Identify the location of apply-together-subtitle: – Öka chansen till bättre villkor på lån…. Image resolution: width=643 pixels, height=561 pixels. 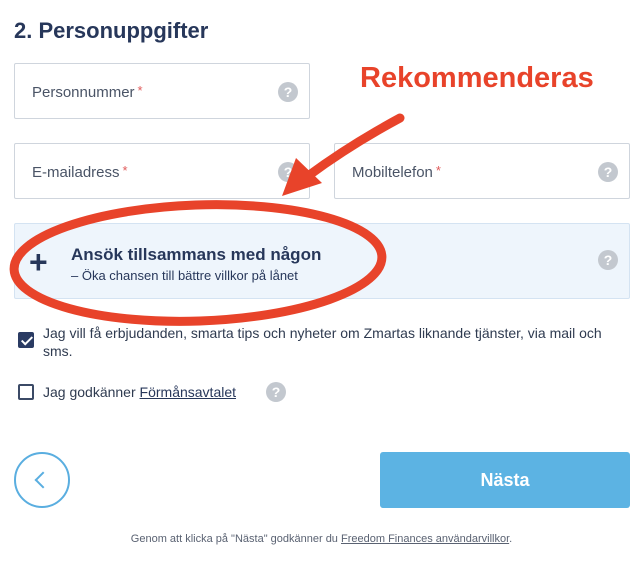
(184, 275).